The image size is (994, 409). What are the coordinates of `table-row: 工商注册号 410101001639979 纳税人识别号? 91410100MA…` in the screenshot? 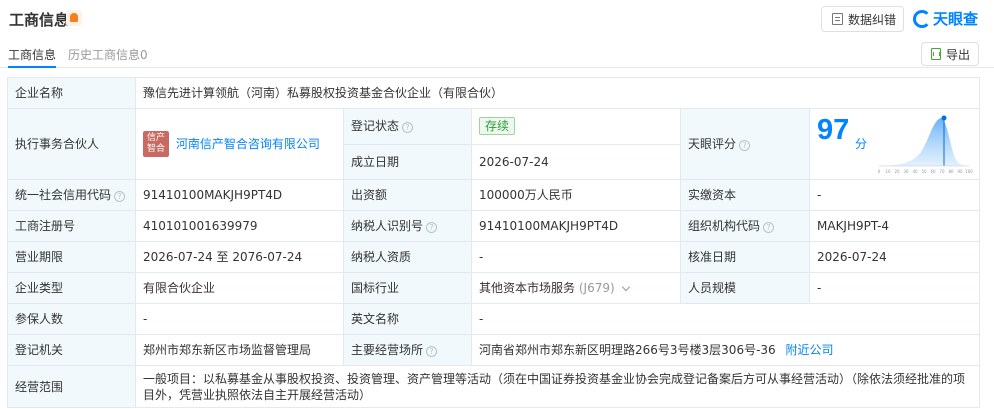 It's located at (494, 226).